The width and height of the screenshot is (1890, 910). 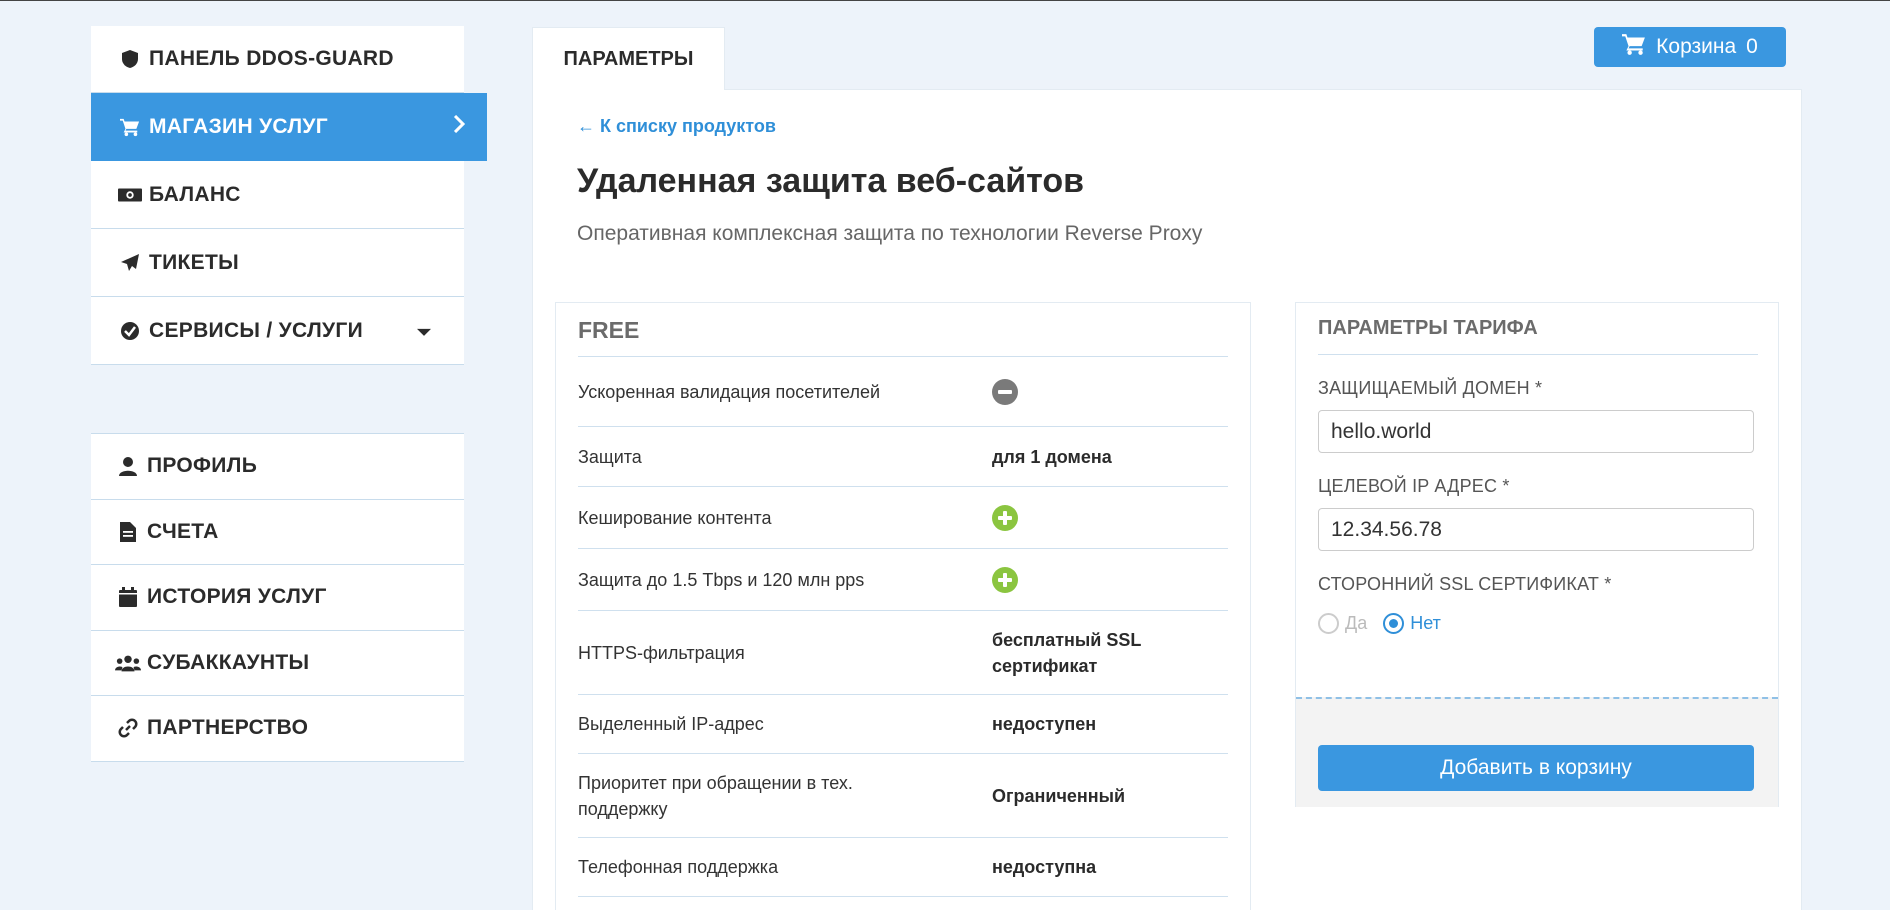 I want to click on feature-value: бесплатный SSL сертификат, so click(x=1067, y=652).